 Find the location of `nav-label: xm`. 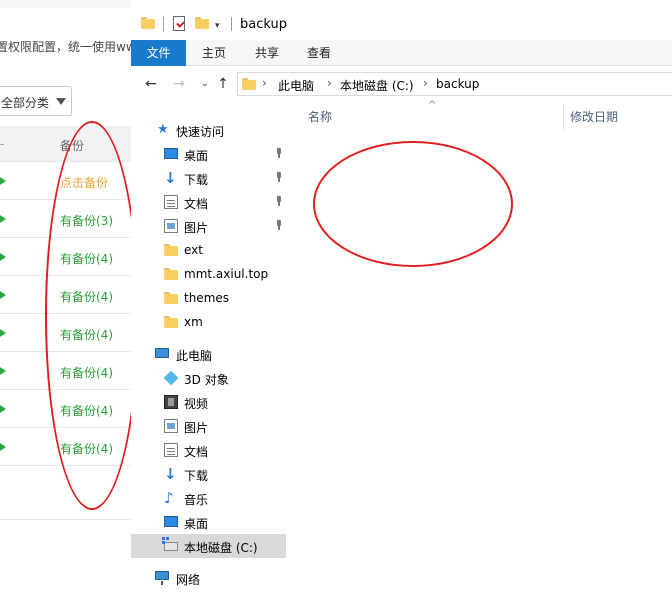

nav-label: xm is located at coordinates (193, 322).